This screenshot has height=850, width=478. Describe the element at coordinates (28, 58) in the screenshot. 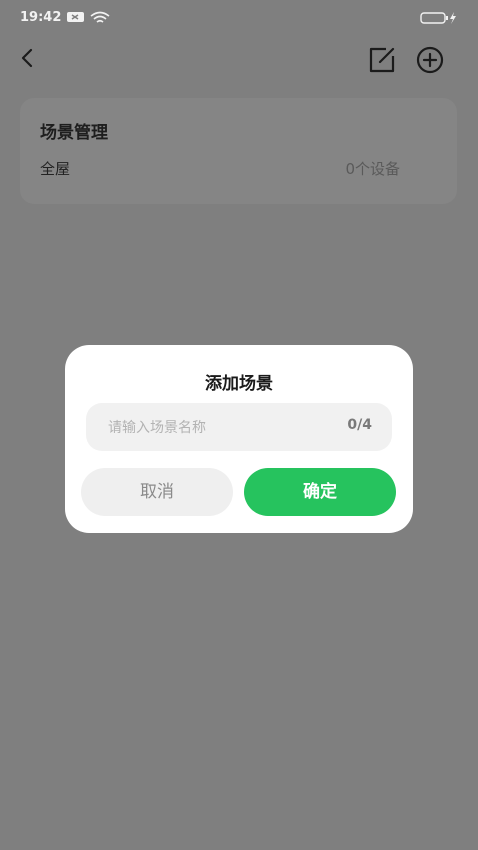

I see `back-arrow-icon` at that location.